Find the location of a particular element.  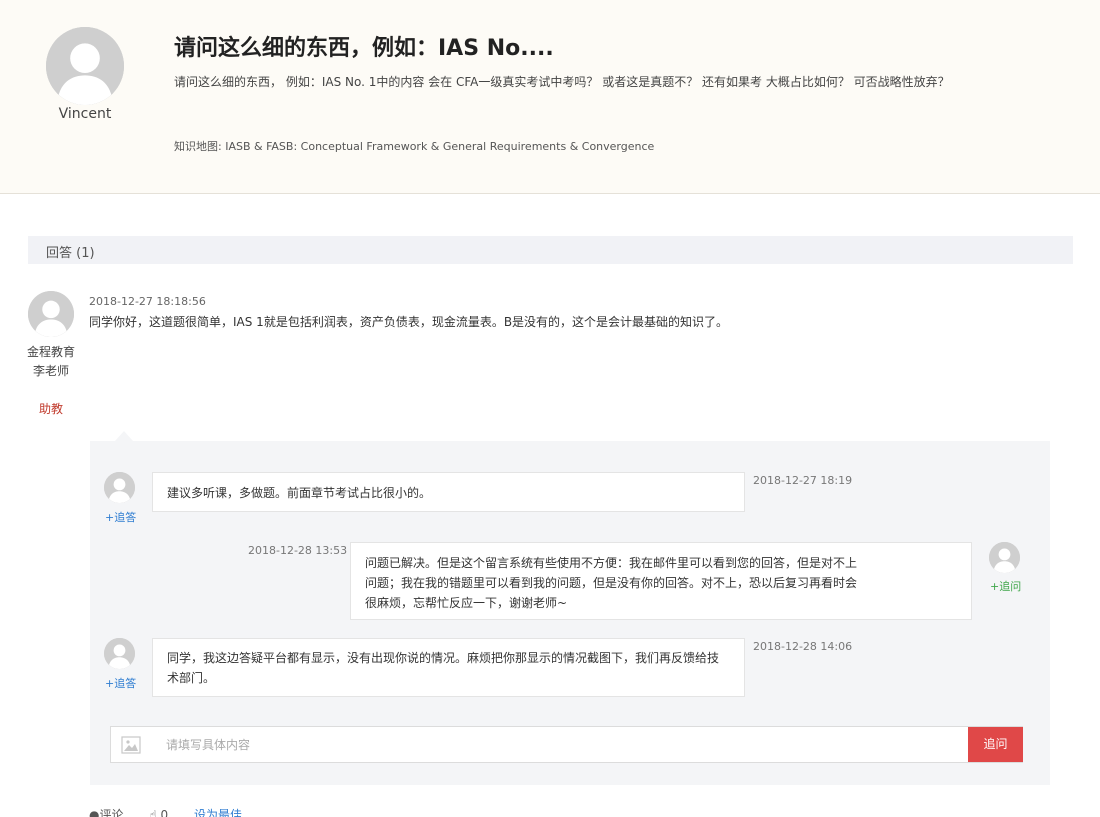

knowledge-map-label: 知识地图: is located at coordinates (198, 146).